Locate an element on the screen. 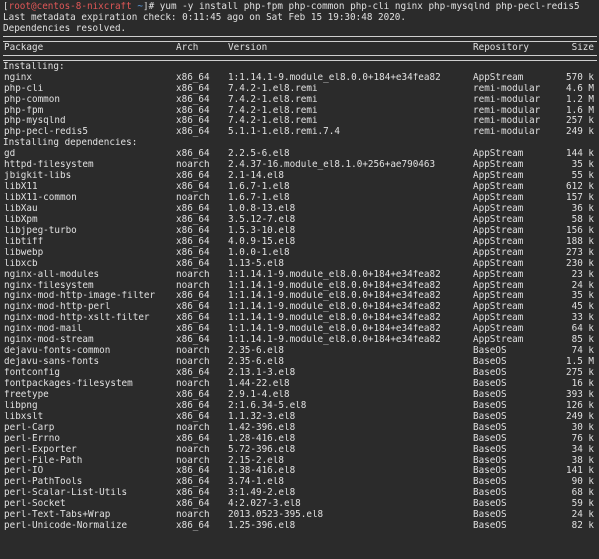 The image size is (599, 559). cell-size: 156 k is located at coordinates (580, 230).